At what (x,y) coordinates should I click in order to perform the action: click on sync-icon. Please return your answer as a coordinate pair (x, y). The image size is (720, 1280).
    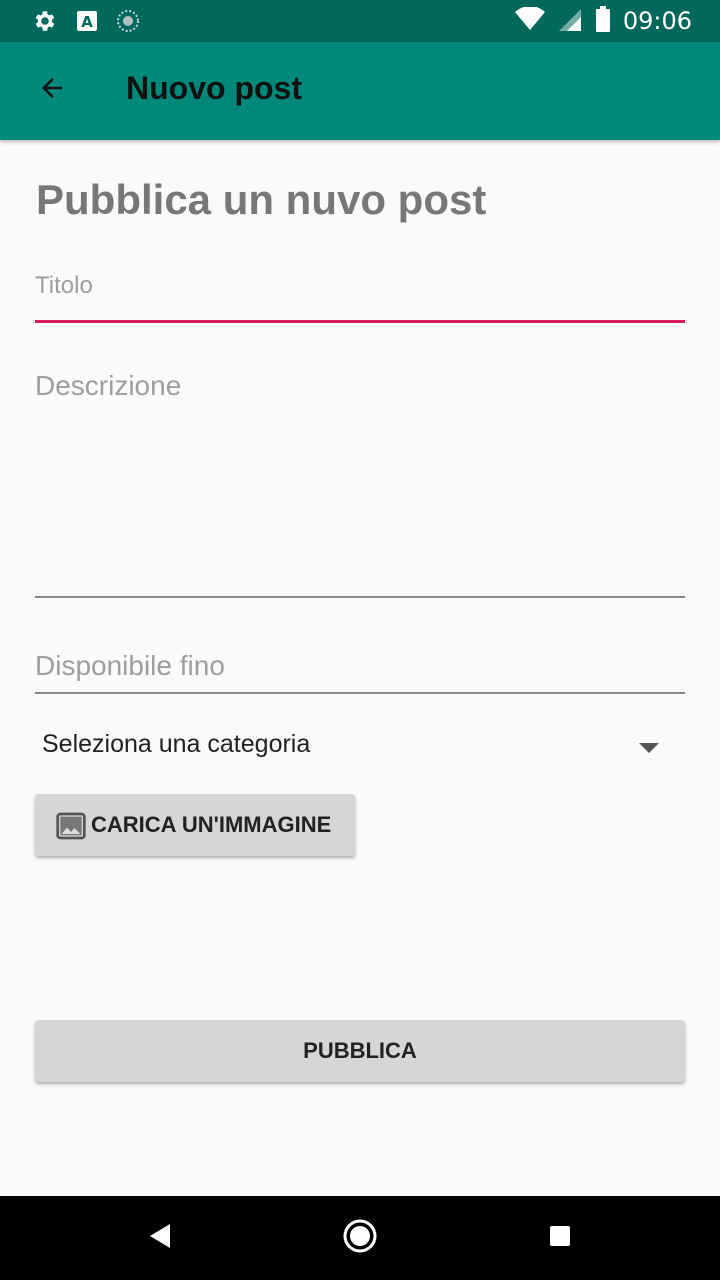
    Looking at the image, I should click on (128, 23).